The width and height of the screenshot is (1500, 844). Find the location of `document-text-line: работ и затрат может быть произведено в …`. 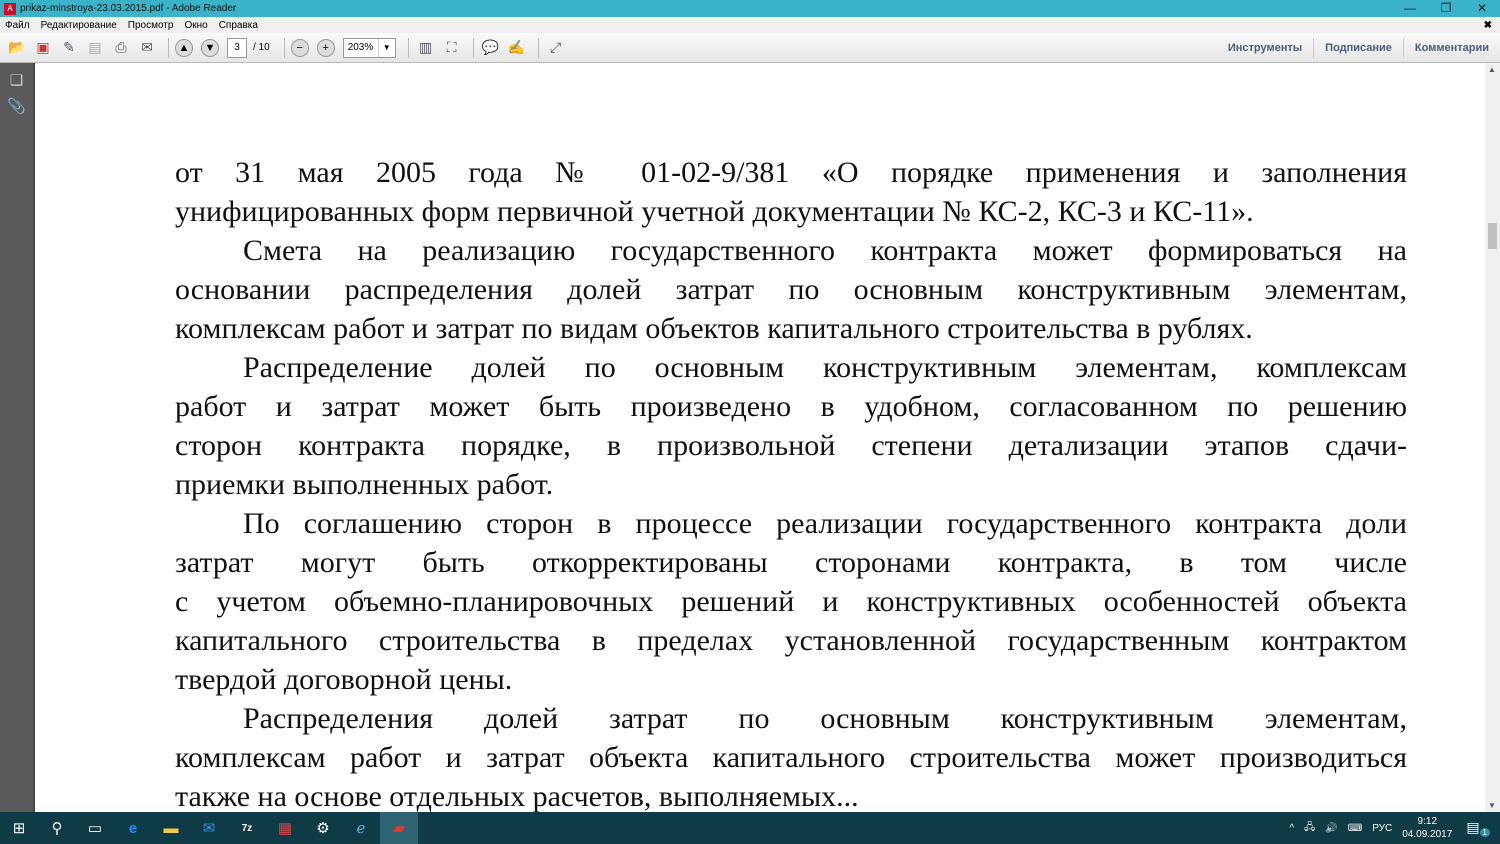

document-text-line: работ и затрат может быть произведено в … is located at coordinates (791, 406).